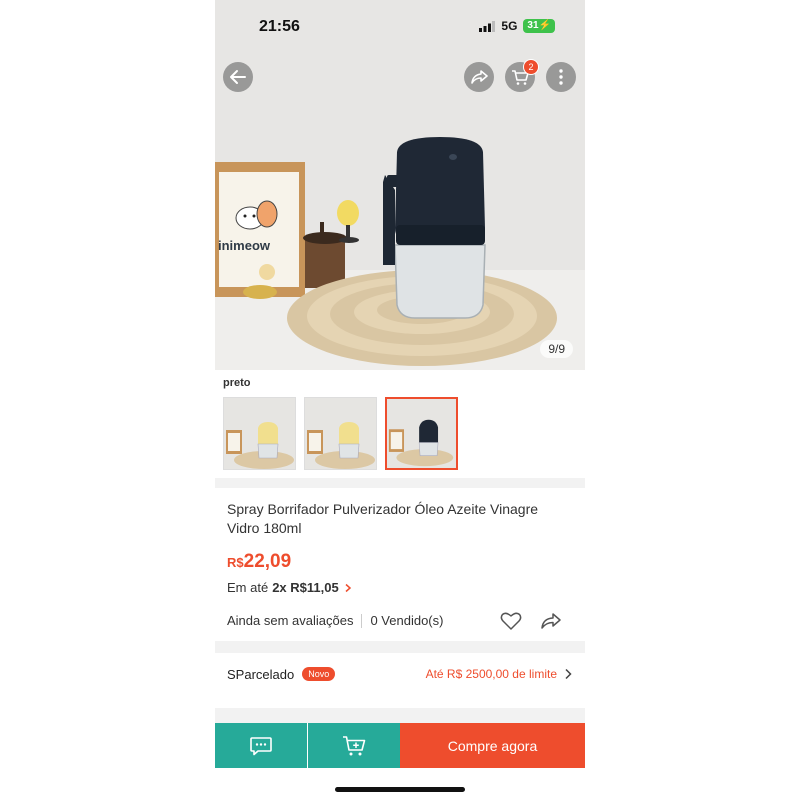 The image size is (800, 800). I want to click on credit-limit: Até R$ 2500,00 de limite, so click(499, 674).